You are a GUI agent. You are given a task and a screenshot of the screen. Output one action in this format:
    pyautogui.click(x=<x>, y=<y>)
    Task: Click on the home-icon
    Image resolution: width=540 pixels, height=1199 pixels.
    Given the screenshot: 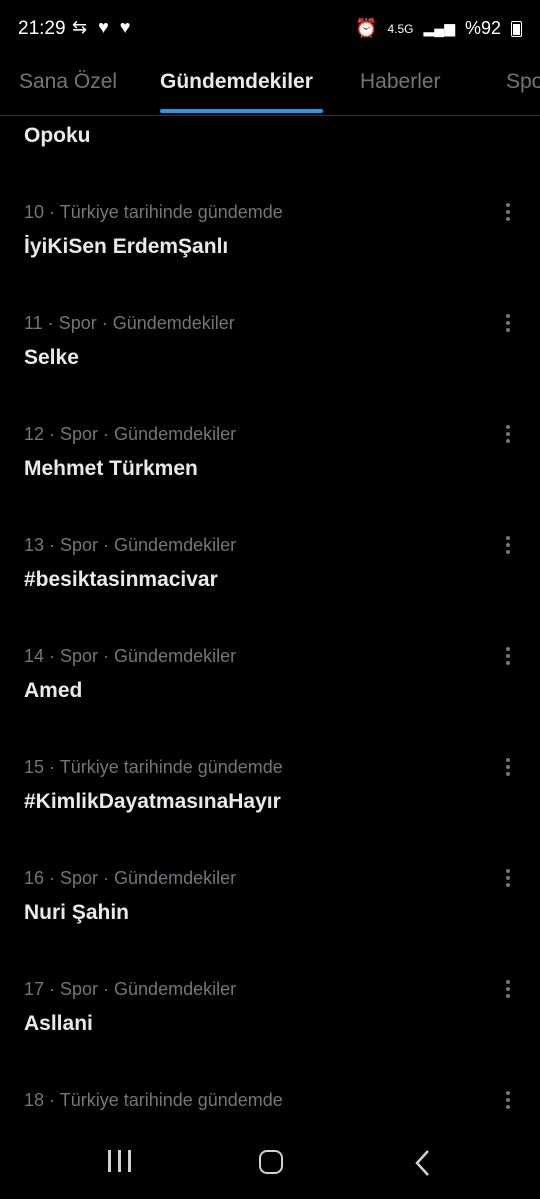 What is the action you would take?
    pyautogui.click(x=270, y=1163)
    